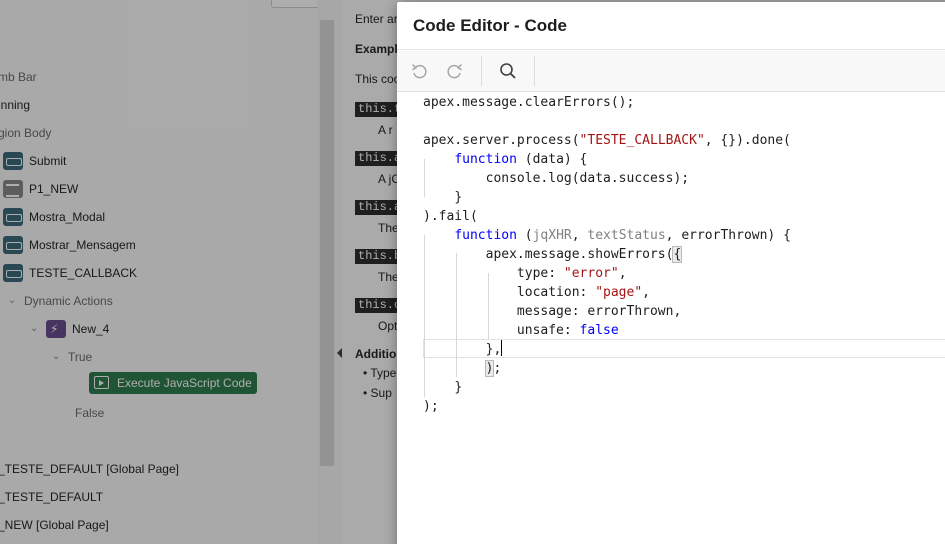 This screenshot has width=945, height=544. Describe the element at coordinates (671, 71) in the screenshot. I see `editor-toolbar` at that location.